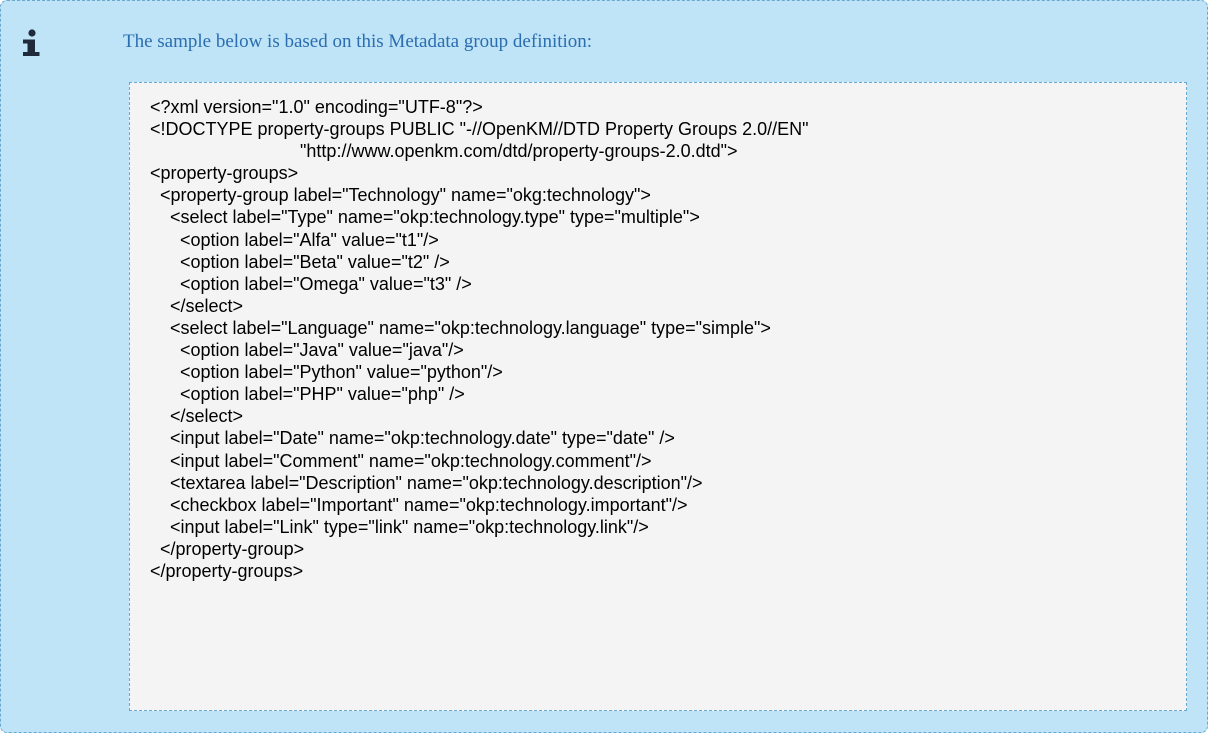  Describe the element at coordinates (294, 239) in the screenshot. I see `code-line: <option label="Alfa" value="t1"/>` at that location.